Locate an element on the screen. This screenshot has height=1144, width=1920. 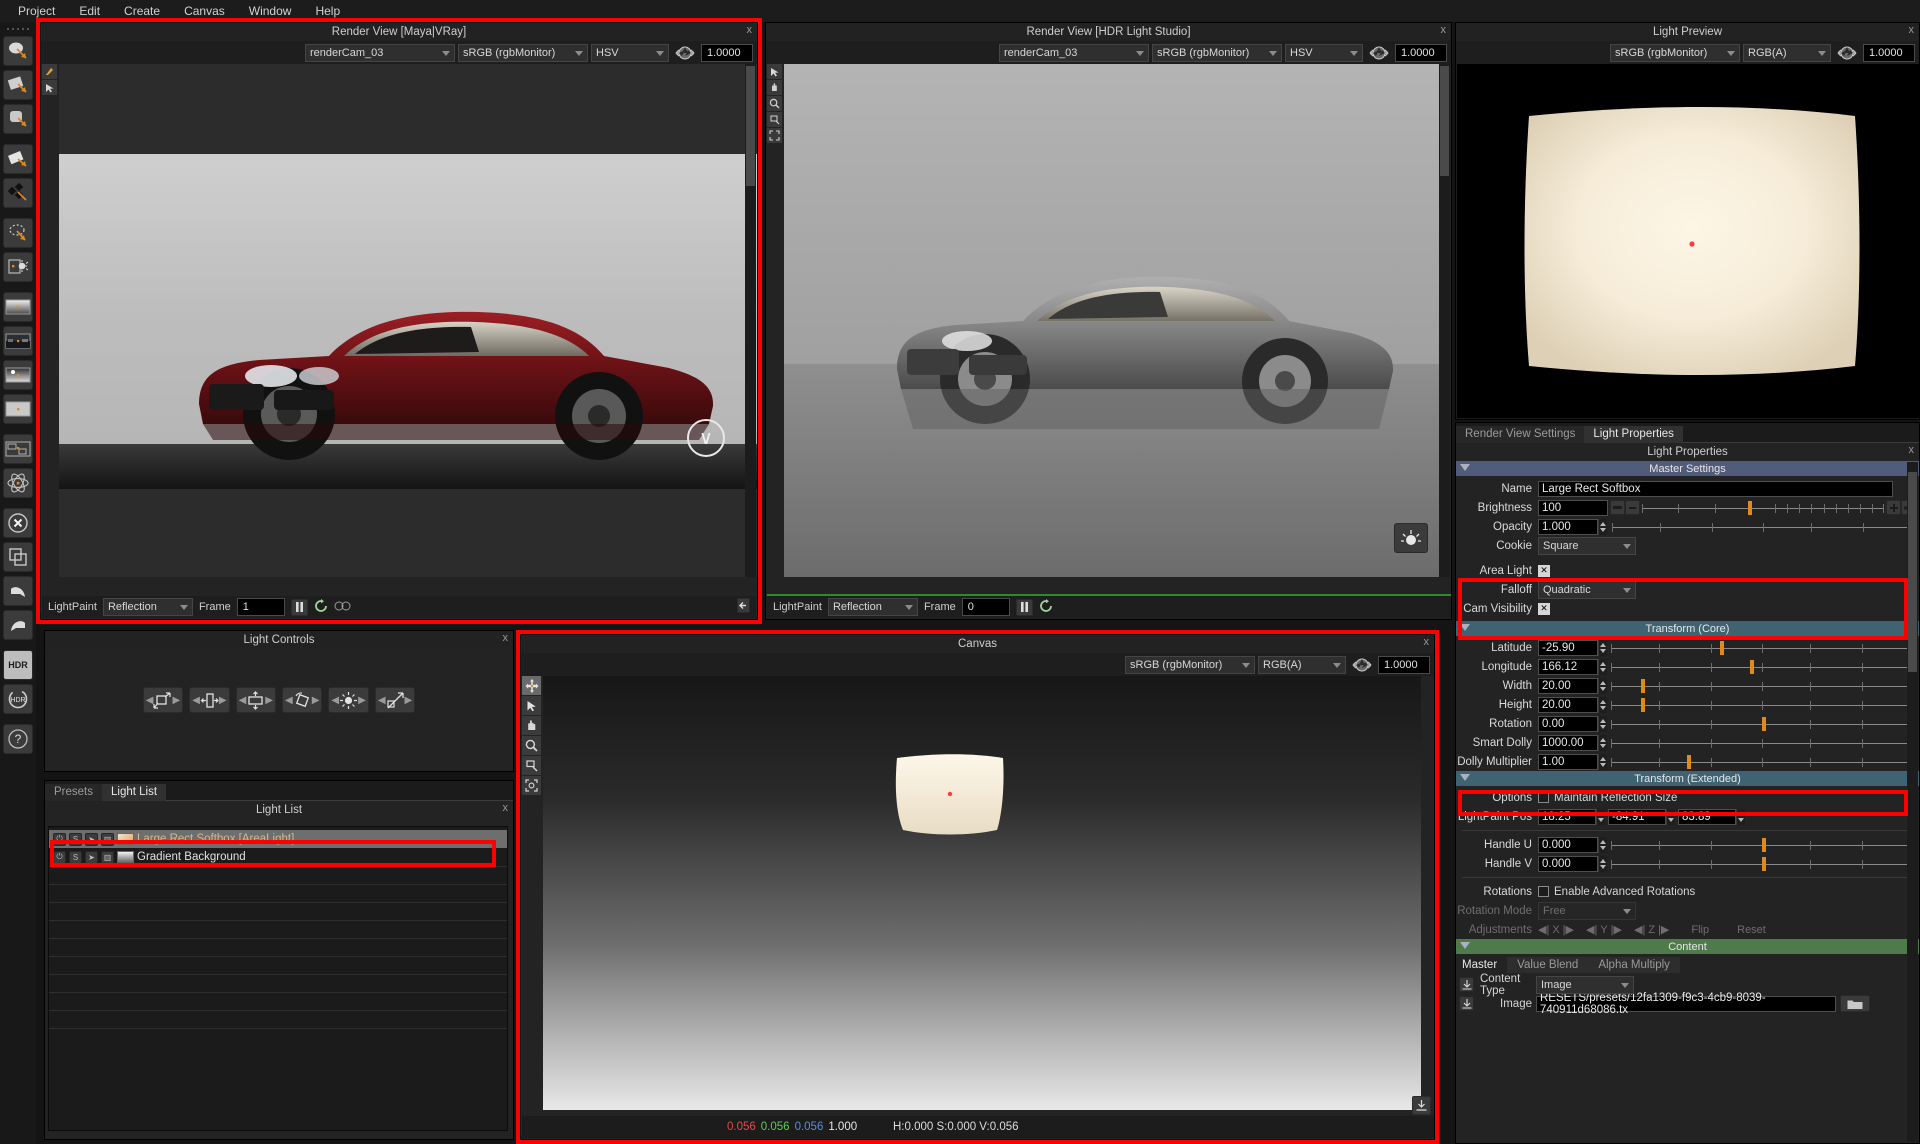
channel-select-maya: HSV is located at coordinates (630, 52).